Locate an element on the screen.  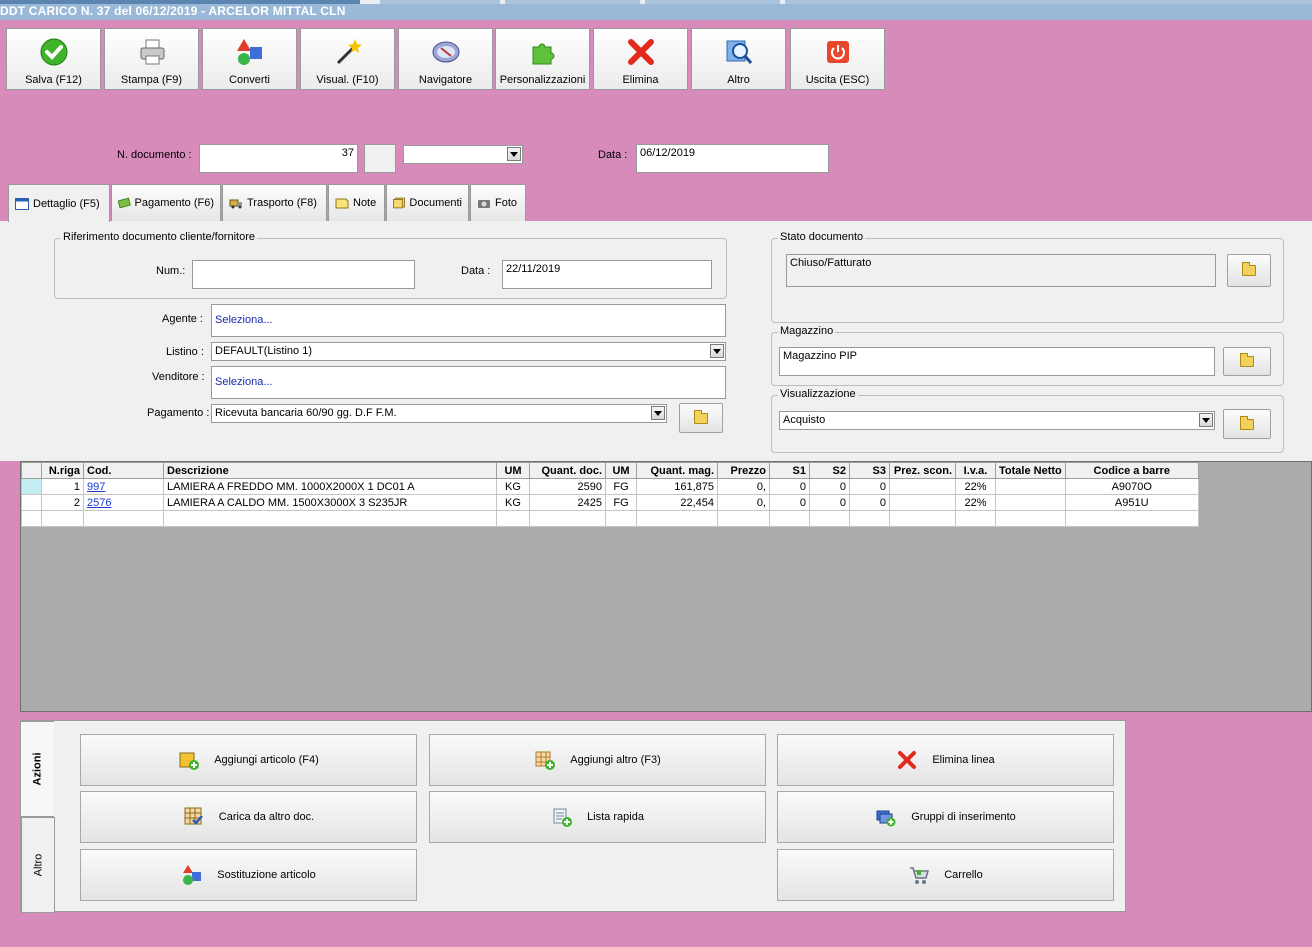
visual-button: Visual. (F10) is located at coordinates (347, 59).